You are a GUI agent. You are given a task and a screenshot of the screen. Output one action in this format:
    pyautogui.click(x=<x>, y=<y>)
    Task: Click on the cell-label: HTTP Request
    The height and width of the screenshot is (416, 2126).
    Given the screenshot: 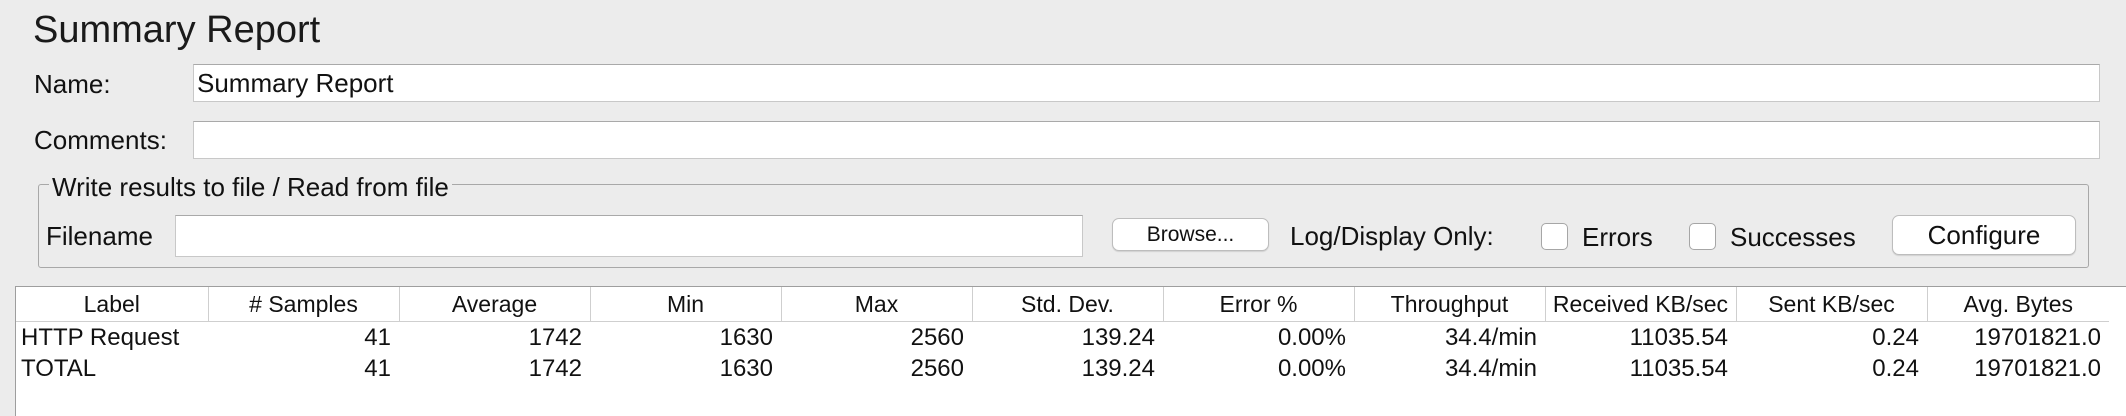 What is the action you would take?
    pyautogui.click(x=100, y=337)
    